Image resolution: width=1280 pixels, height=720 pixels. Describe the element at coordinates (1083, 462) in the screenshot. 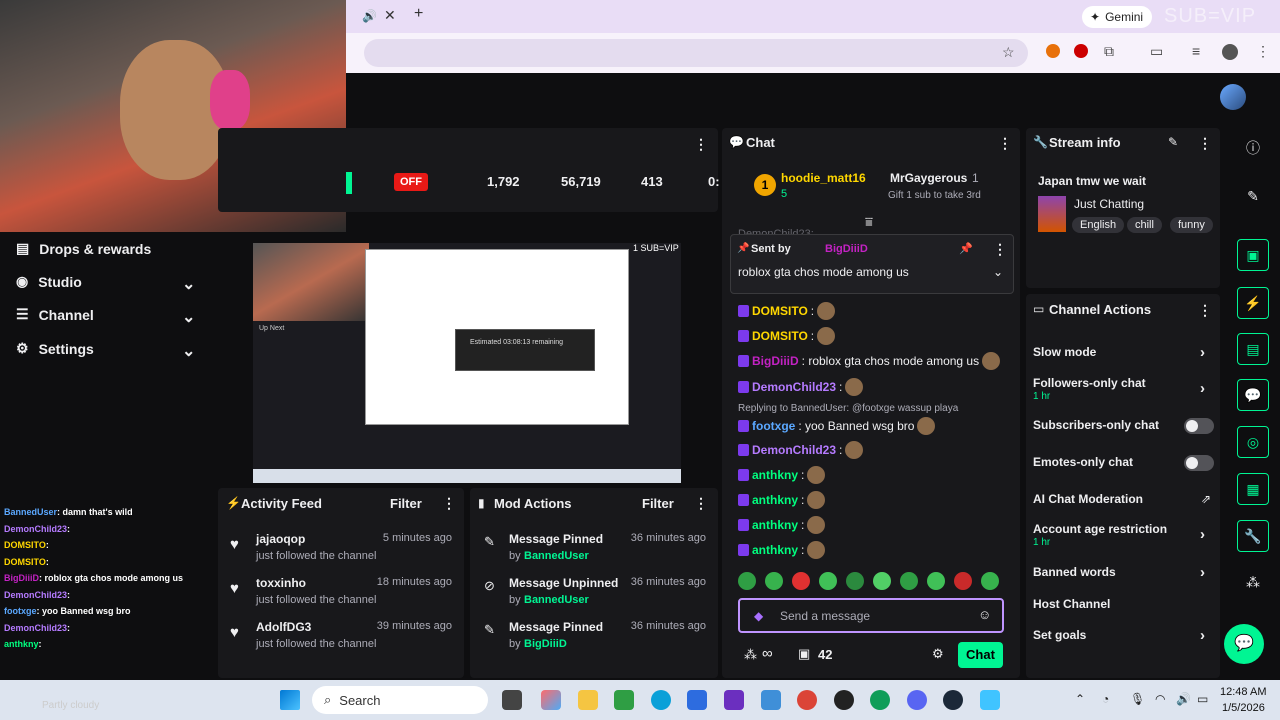

I see `channel-action-item: Emotes-only chat` at that location.